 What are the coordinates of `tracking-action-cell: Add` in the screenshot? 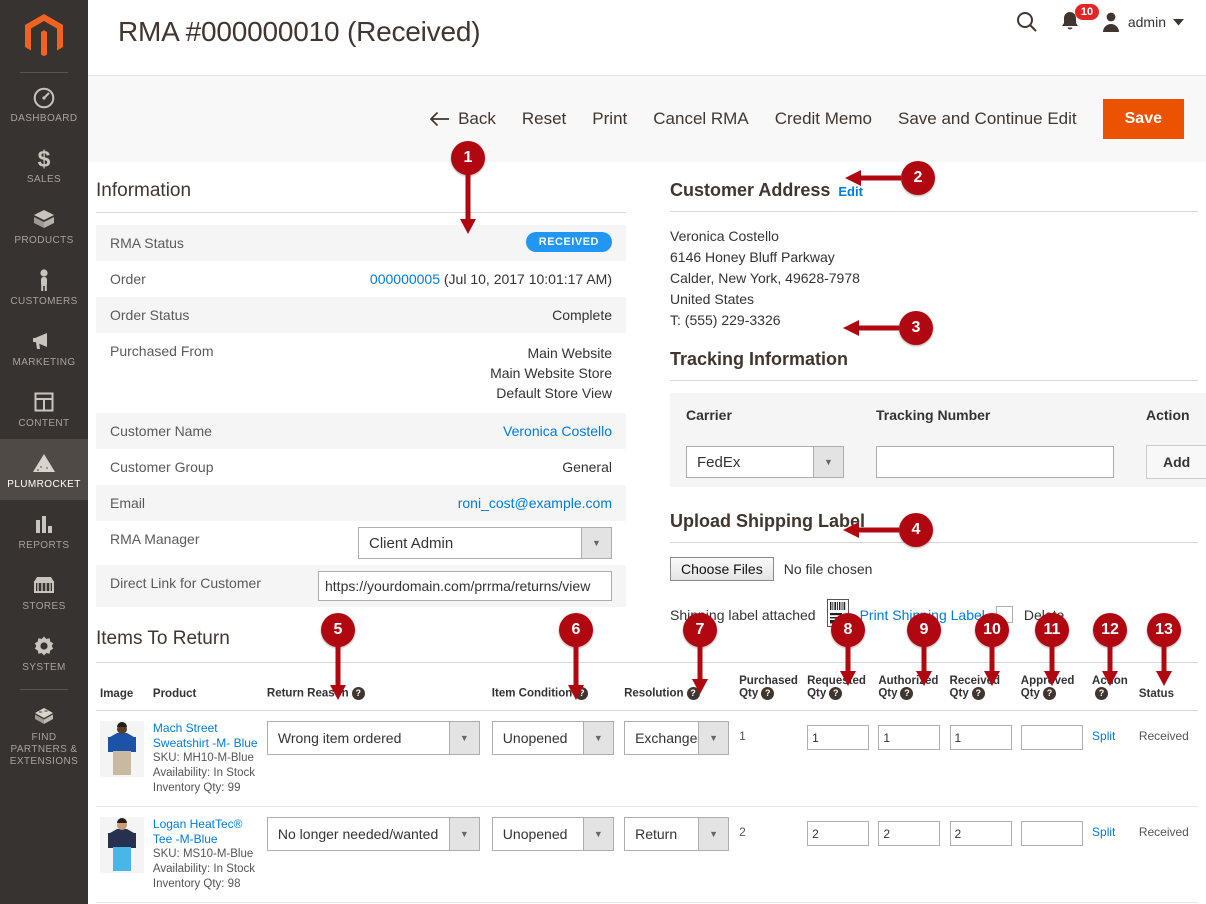 It's located at (1168, 462).